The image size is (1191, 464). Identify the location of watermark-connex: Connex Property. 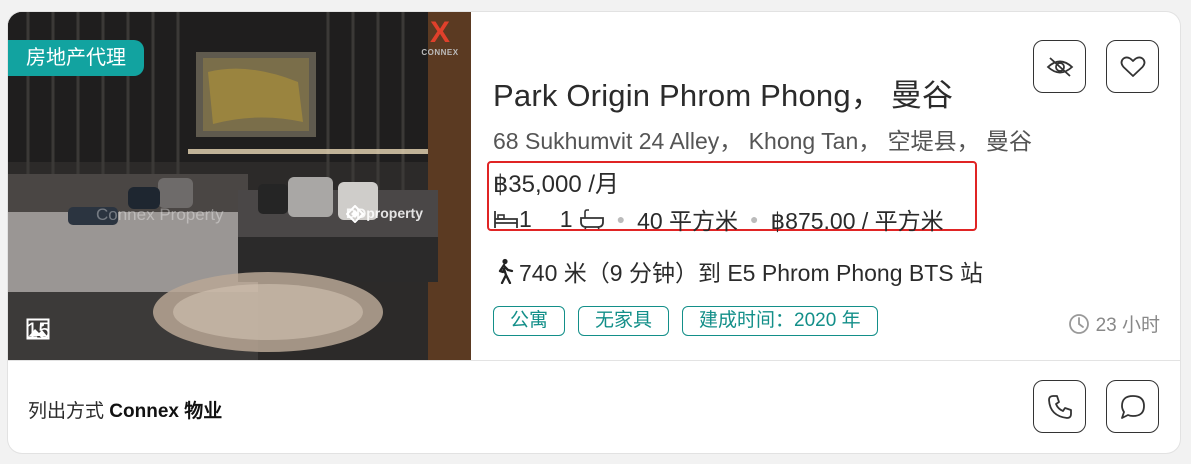
(160, 214).